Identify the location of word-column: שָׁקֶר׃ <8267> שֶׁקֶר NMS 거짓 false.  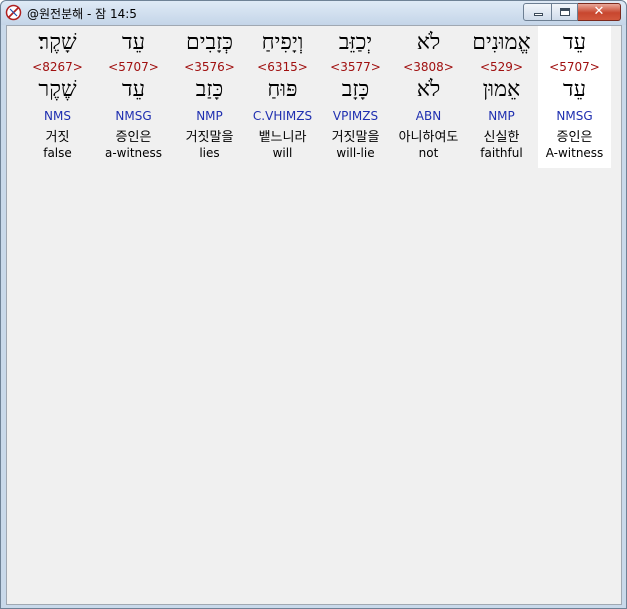
(57, 97).